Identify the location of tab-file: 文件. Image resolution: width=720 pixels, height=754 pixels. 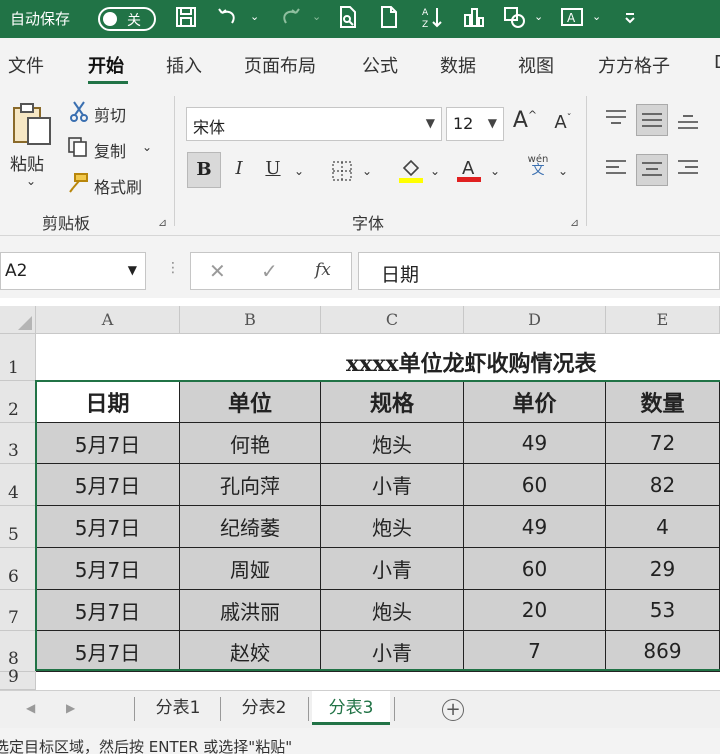
(26, 65).